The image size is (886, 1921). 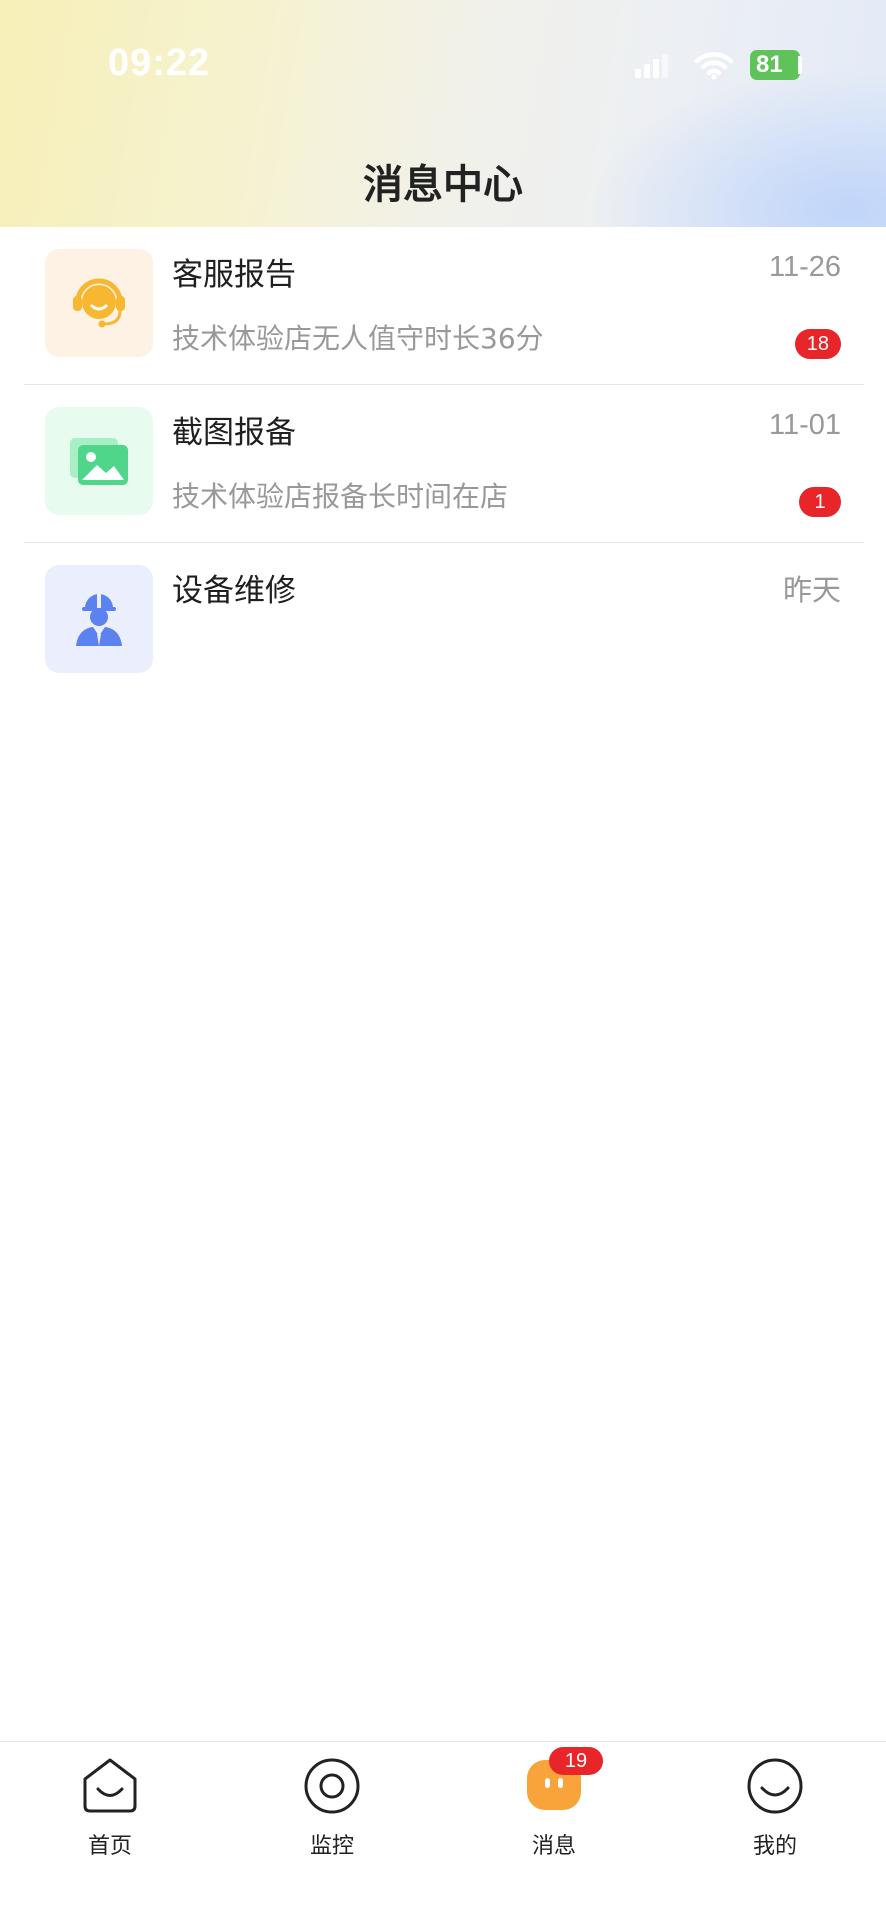 I want to click on battery-cap, so click(x=800, y=65).